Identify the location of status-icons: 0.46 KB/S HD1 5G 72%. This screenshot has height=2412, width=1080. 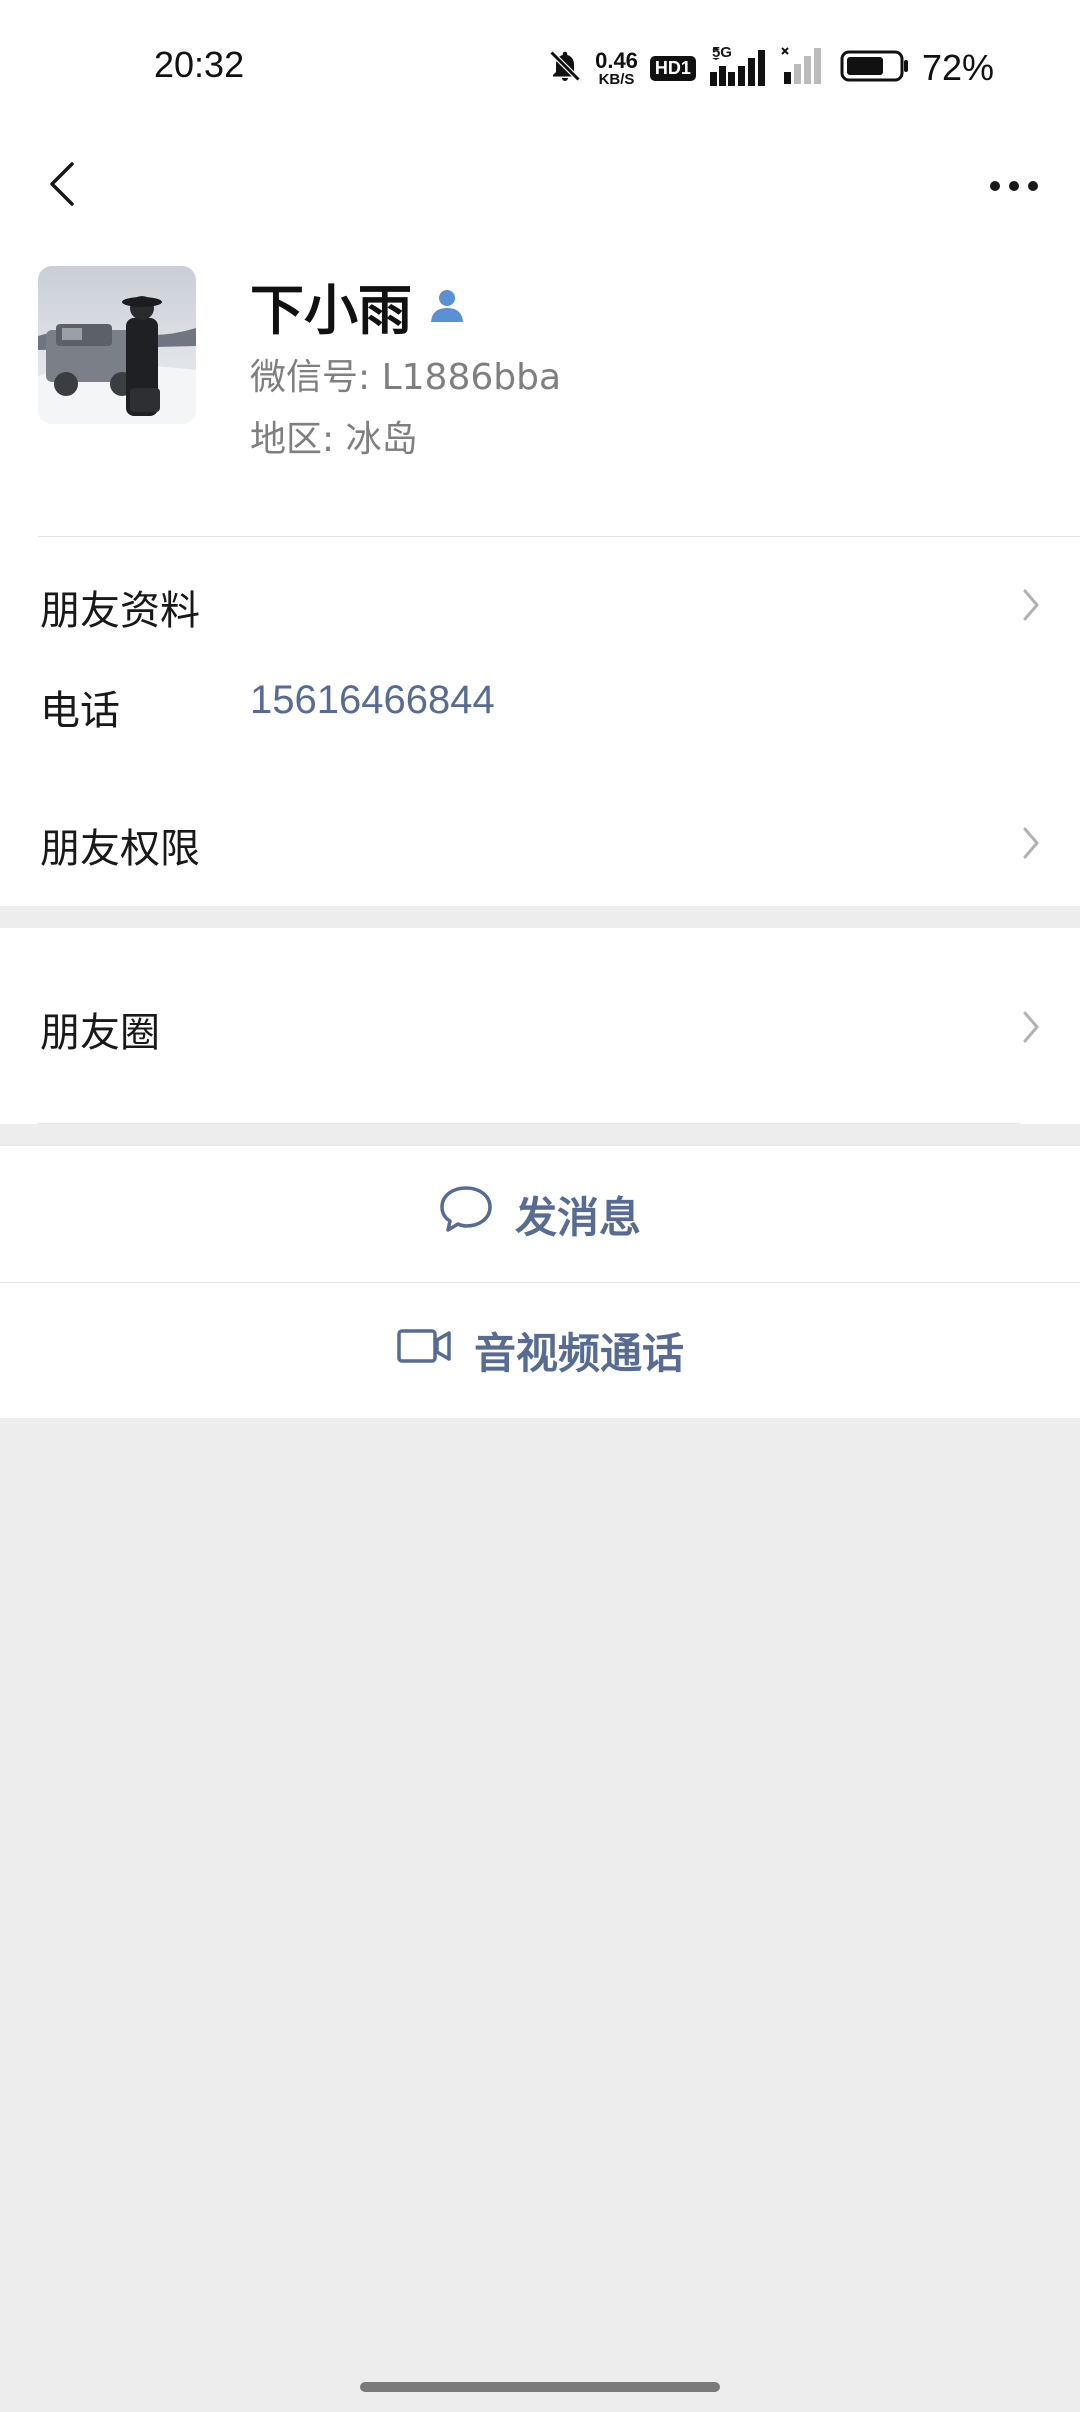
(770, 68).